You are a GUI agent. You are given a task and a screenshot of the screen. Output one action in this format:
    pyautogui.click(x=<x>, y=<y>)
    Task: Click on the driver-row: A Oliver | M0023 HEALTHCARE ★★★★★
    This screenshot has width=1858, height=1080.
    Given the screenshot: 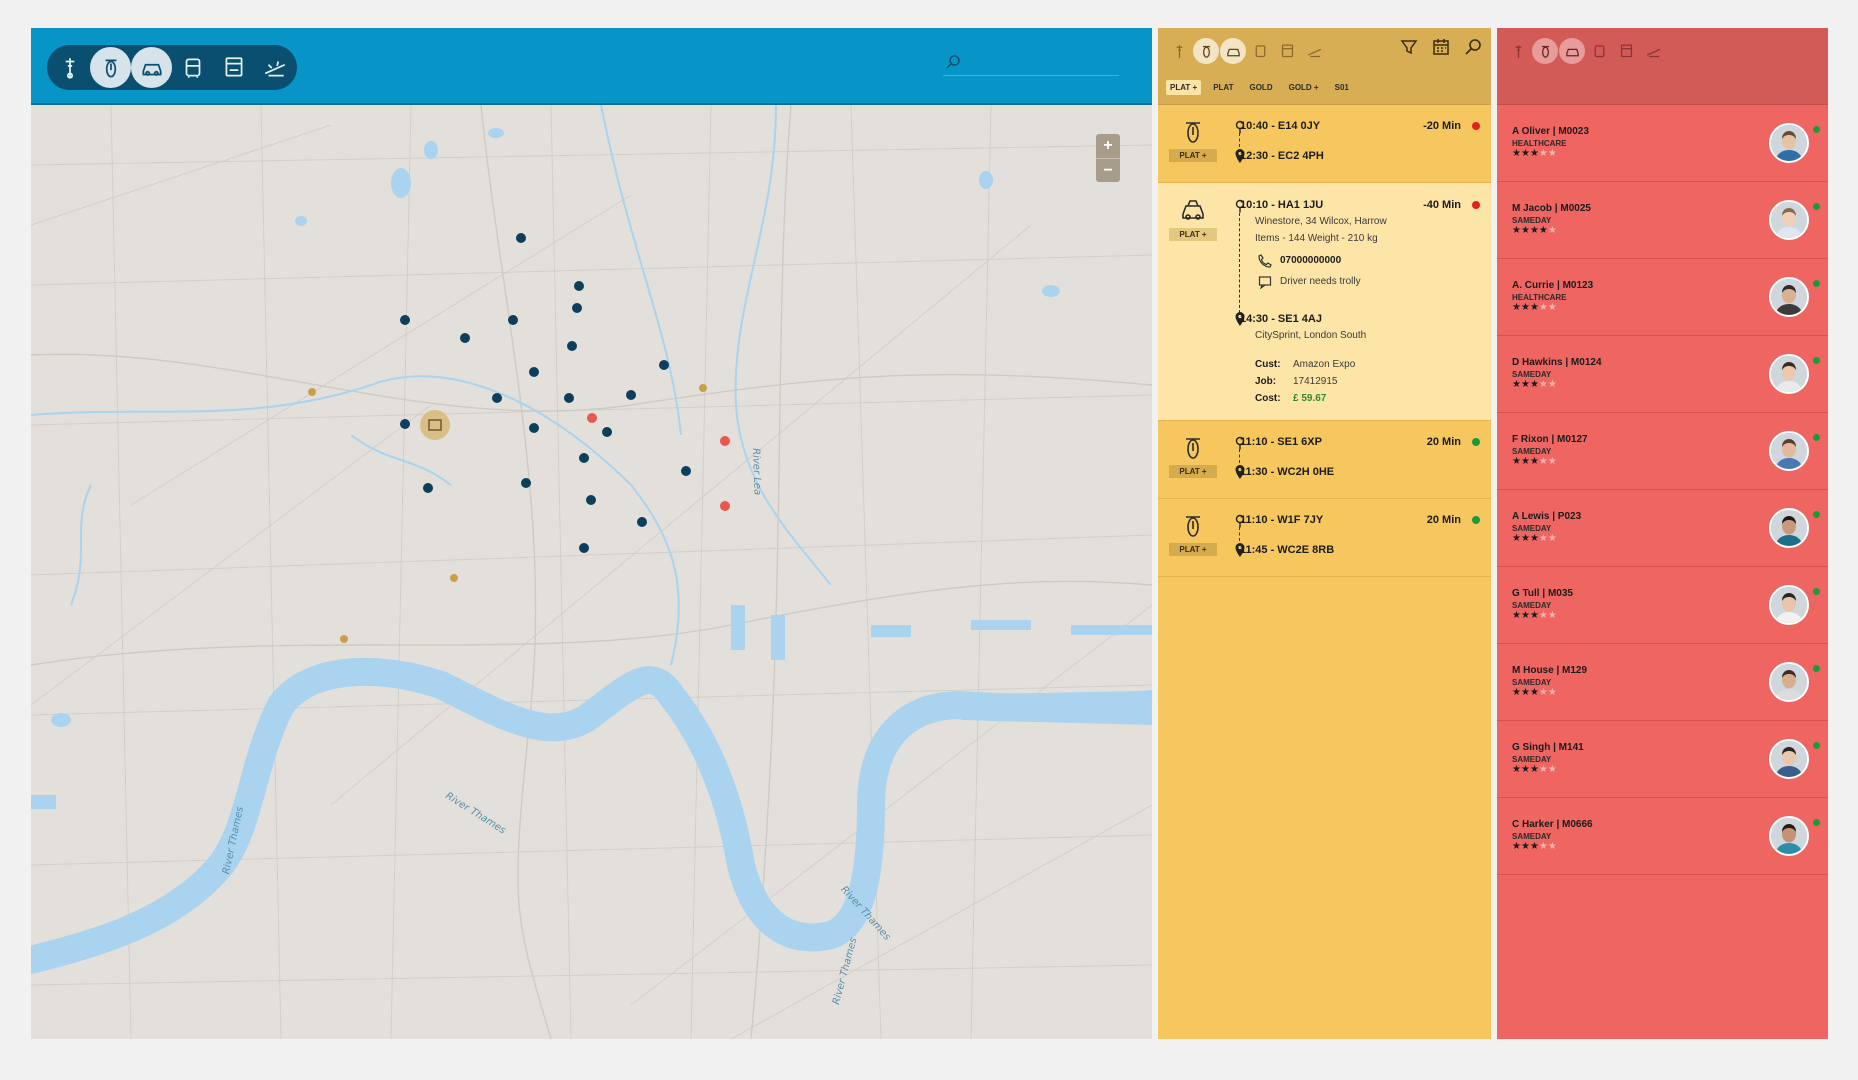 What is the action you would take?
    pyautogui.click(x=1662, y=143)
    